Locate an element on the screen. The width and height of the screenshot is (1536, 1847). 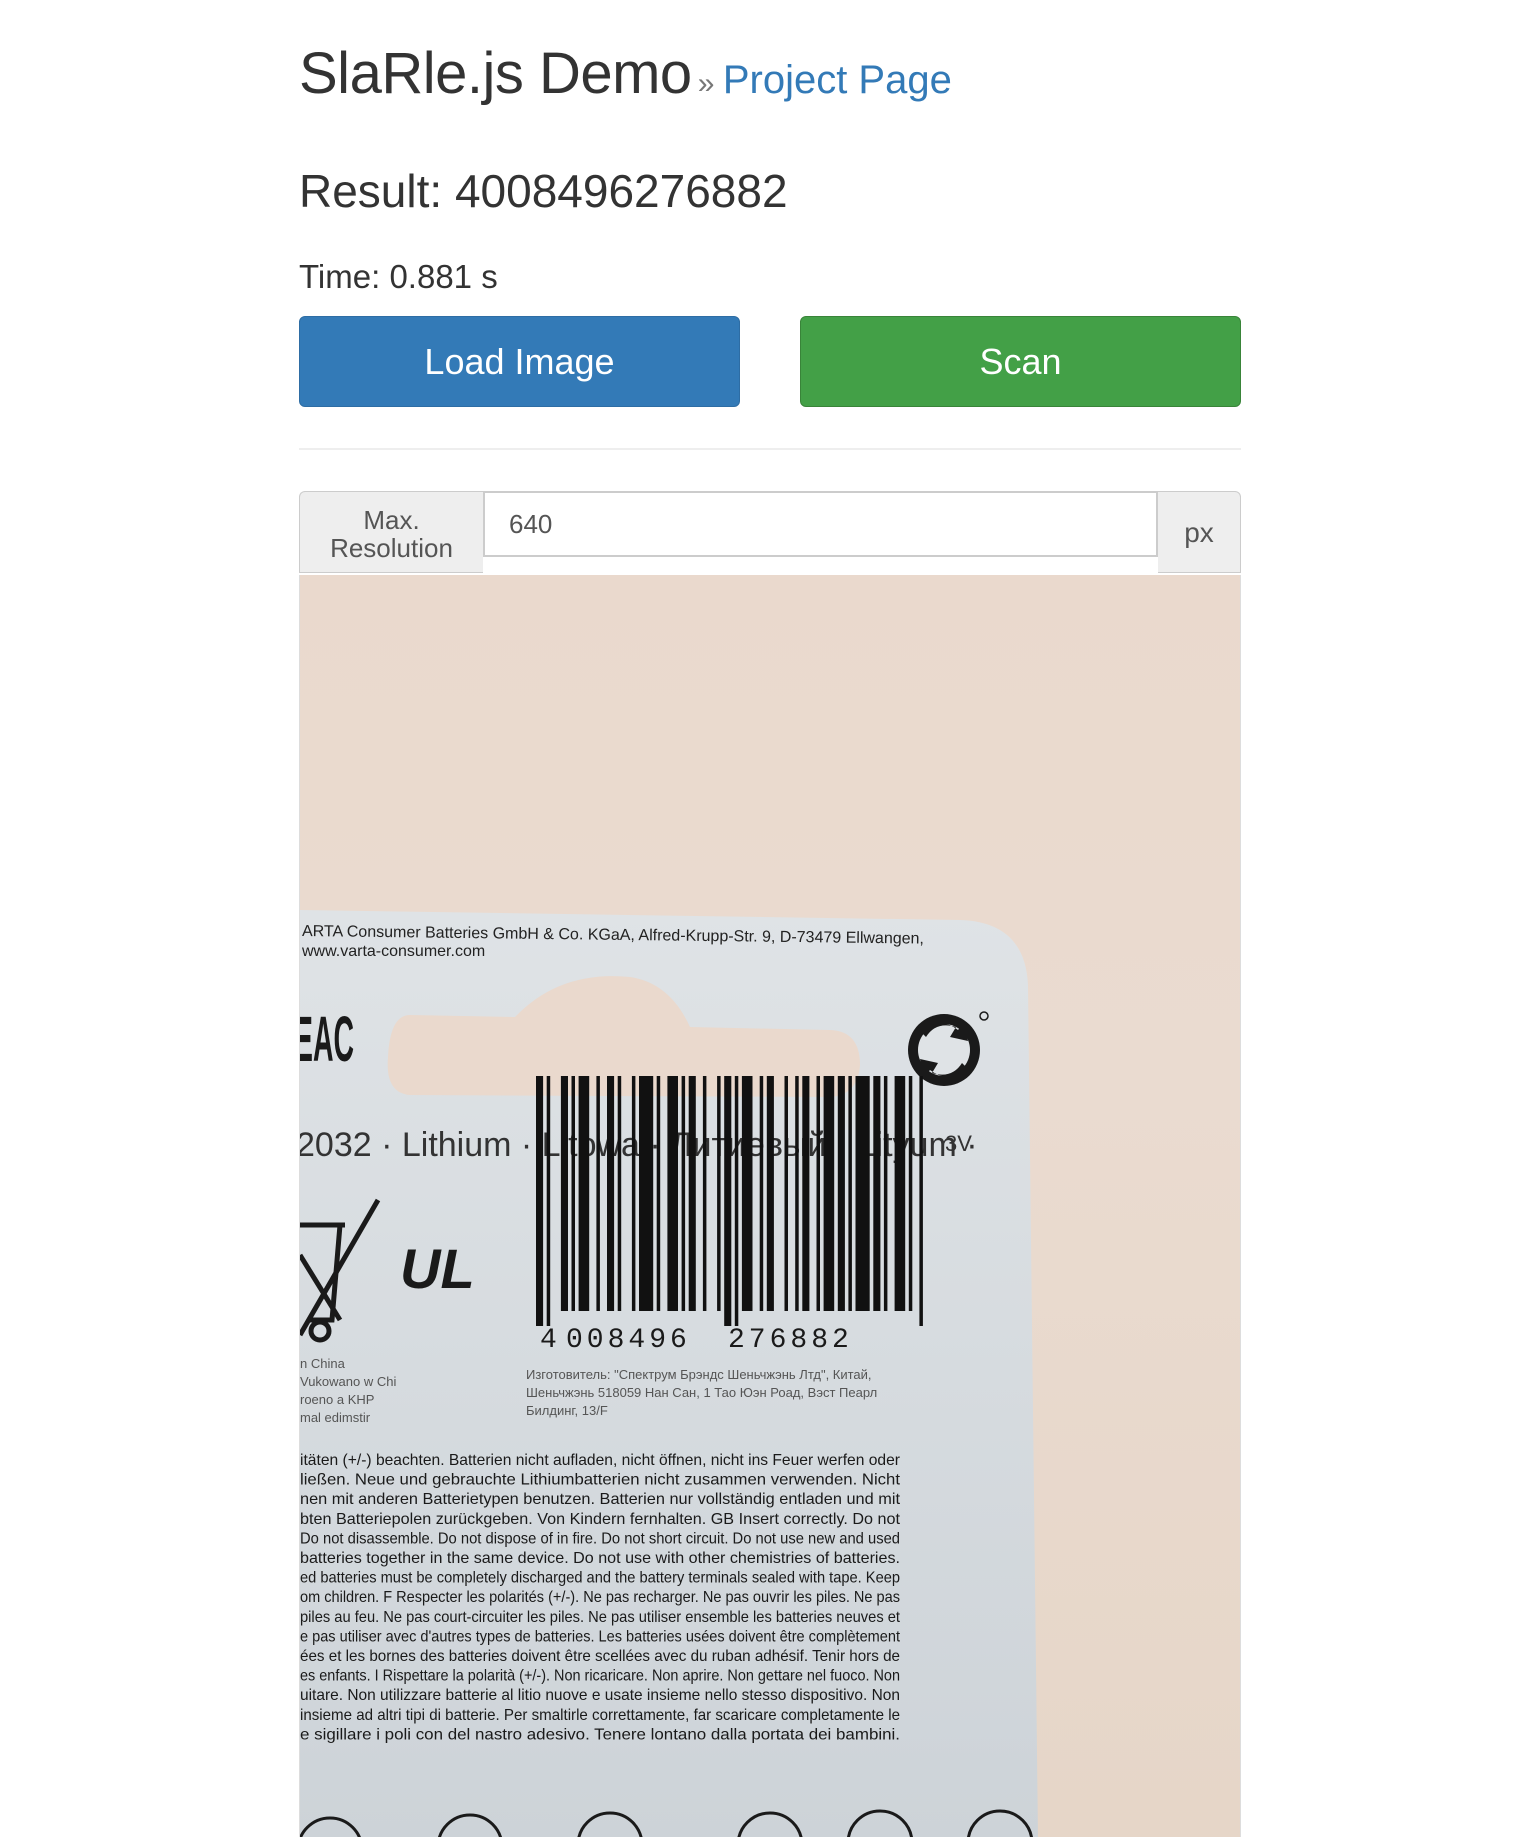
load-image-button: Load Image is located at coordinates (519, 361).